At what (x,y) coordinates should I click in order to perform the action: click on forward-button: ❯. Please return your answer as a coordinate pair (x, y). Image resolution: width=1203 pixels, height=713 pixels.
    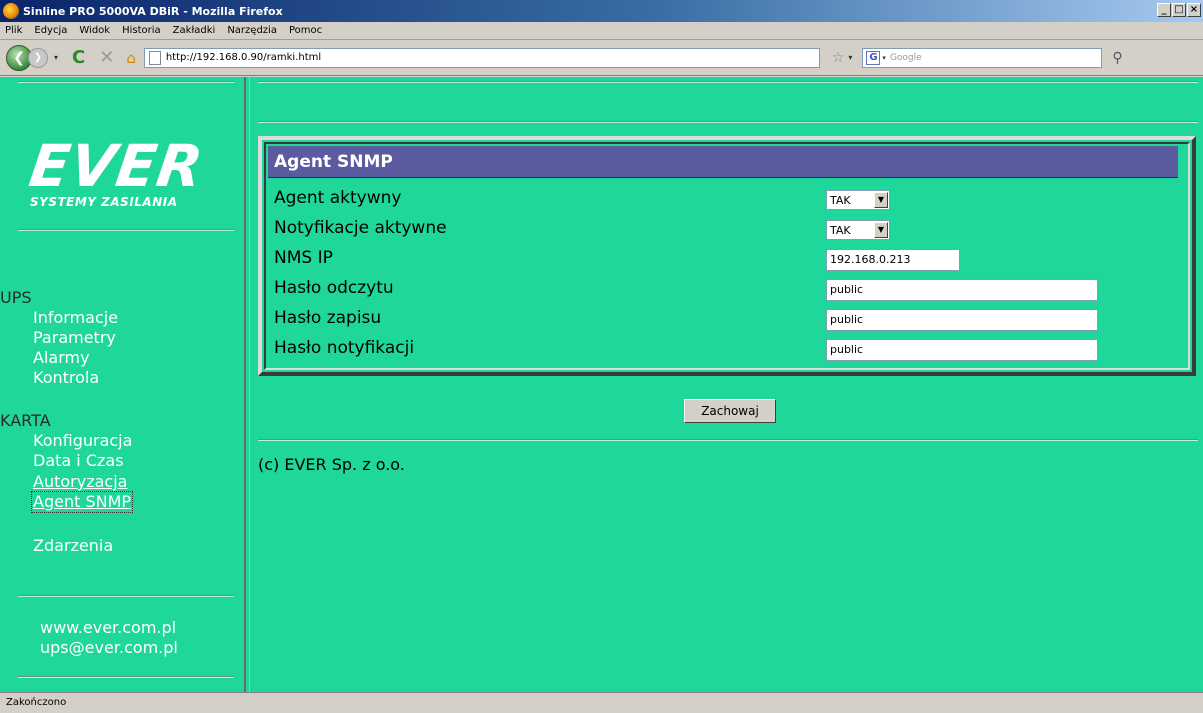
    Looking at the image, I should click on (38, 57).